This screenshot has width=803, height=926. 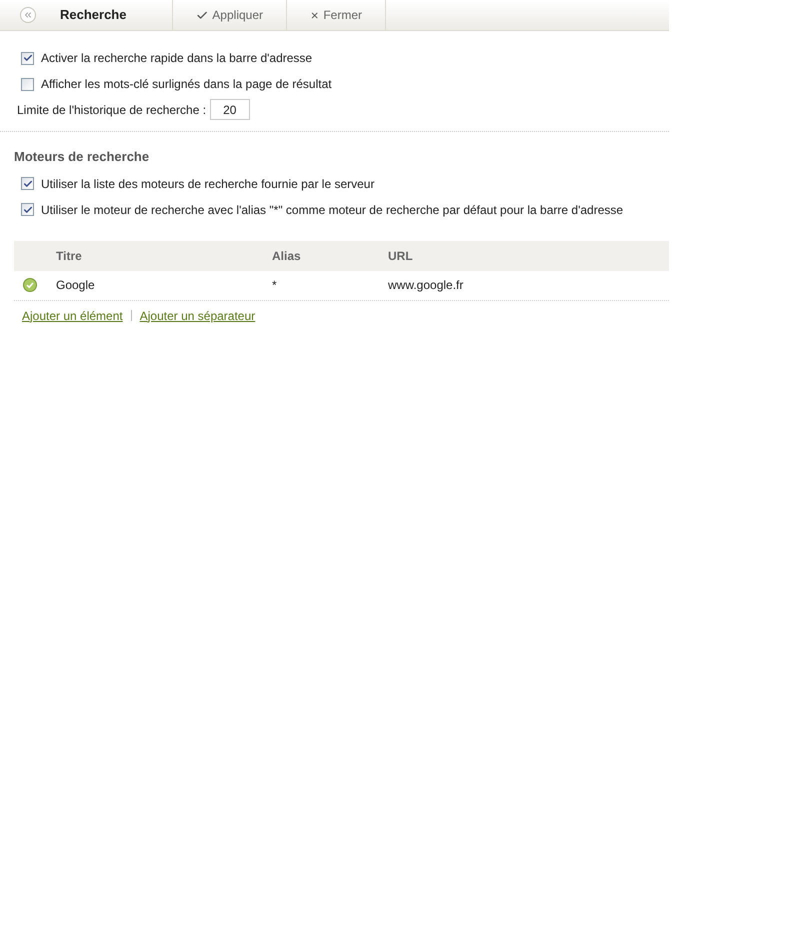 I want to click on link: Ajouter un élément, so click(x=72, y=315).